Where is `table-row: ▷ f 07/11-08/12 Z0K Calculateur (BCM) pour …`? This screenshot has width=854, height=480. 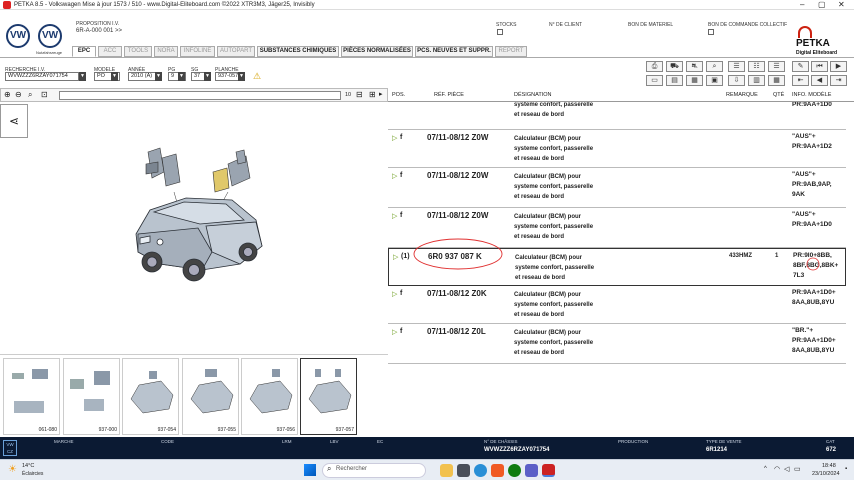 table-row: ▷ f 07/11-08/12 Z0K Calculateur (BCM) pour … is located at coordinates (617, 305).